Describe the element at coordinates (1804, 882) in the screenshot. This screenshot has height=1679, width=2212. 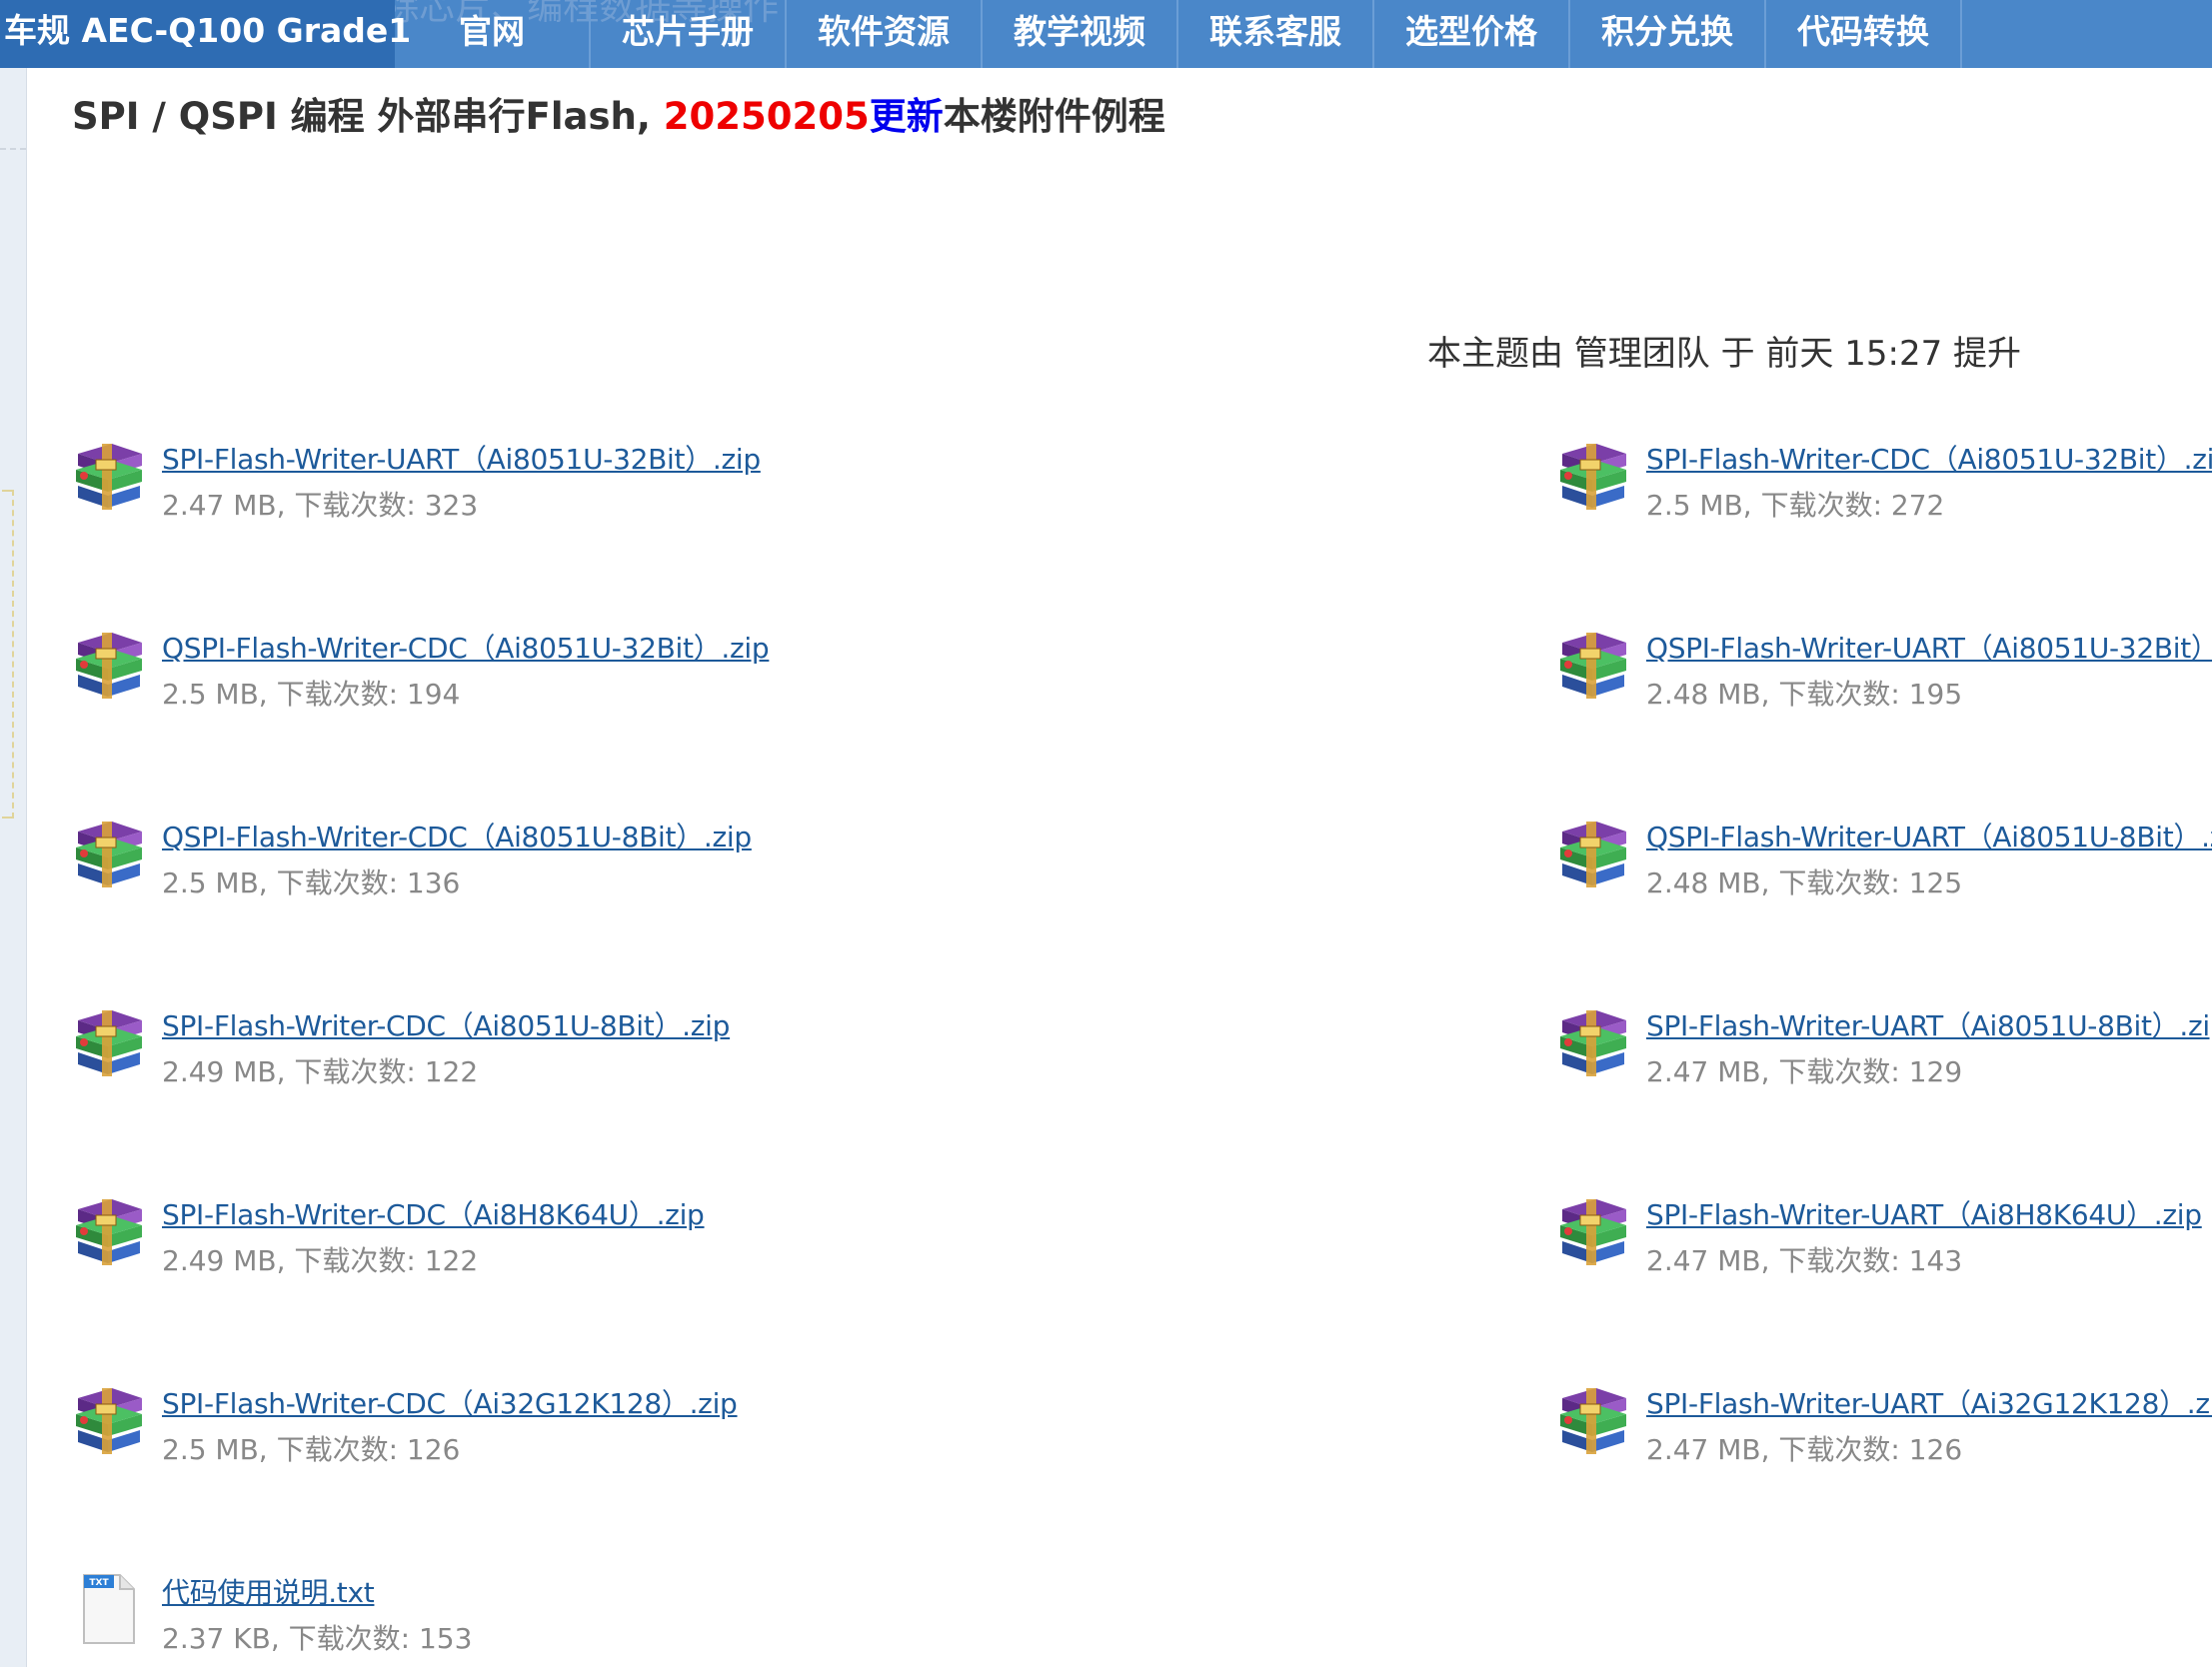
I see `attachment-meta: 2.48 MB, 下载次数: 125` at that location.